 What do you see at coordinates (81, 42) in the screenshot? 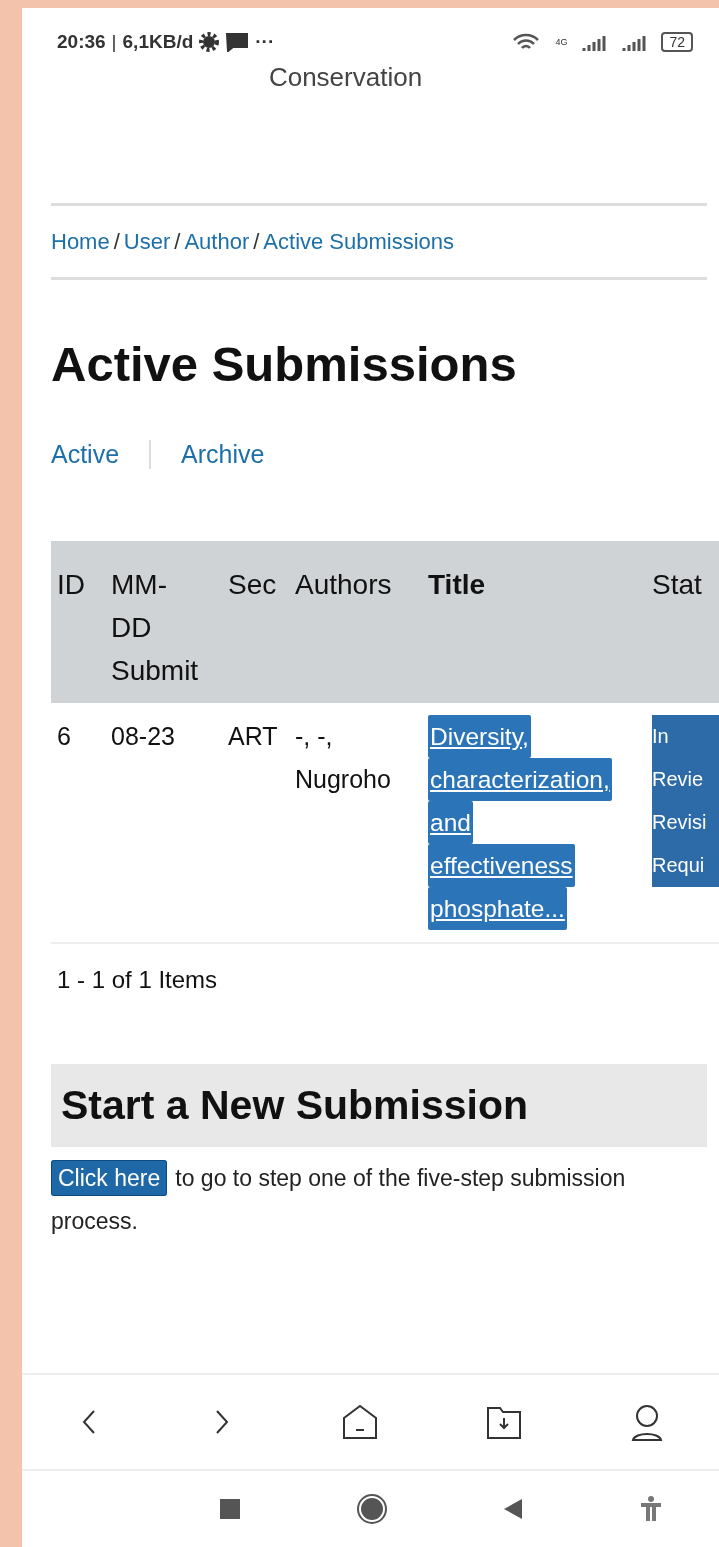
I see `clock: 20:36` at bounding box center [81, 42].